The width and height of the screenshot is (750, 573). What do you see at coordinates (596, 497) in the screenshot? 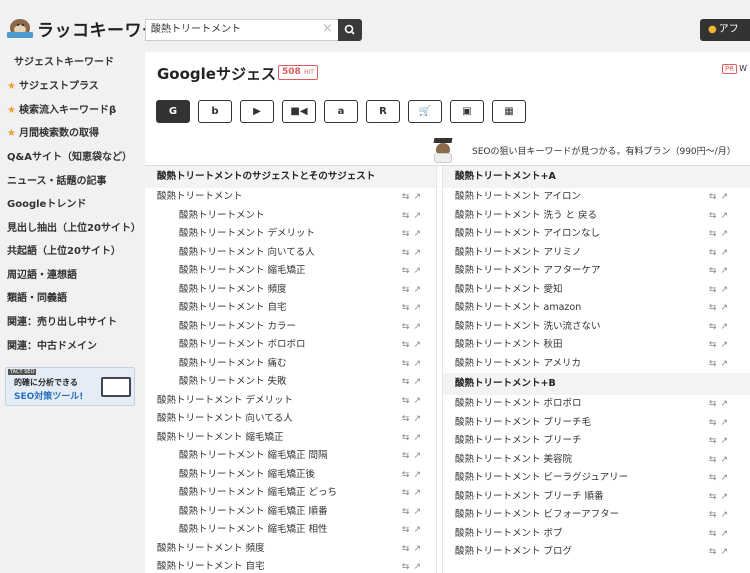
I see `keyword-row: 酸熱トリートメント ブリーチ 順番 ⇆↗` at bounding box center [596, 497].